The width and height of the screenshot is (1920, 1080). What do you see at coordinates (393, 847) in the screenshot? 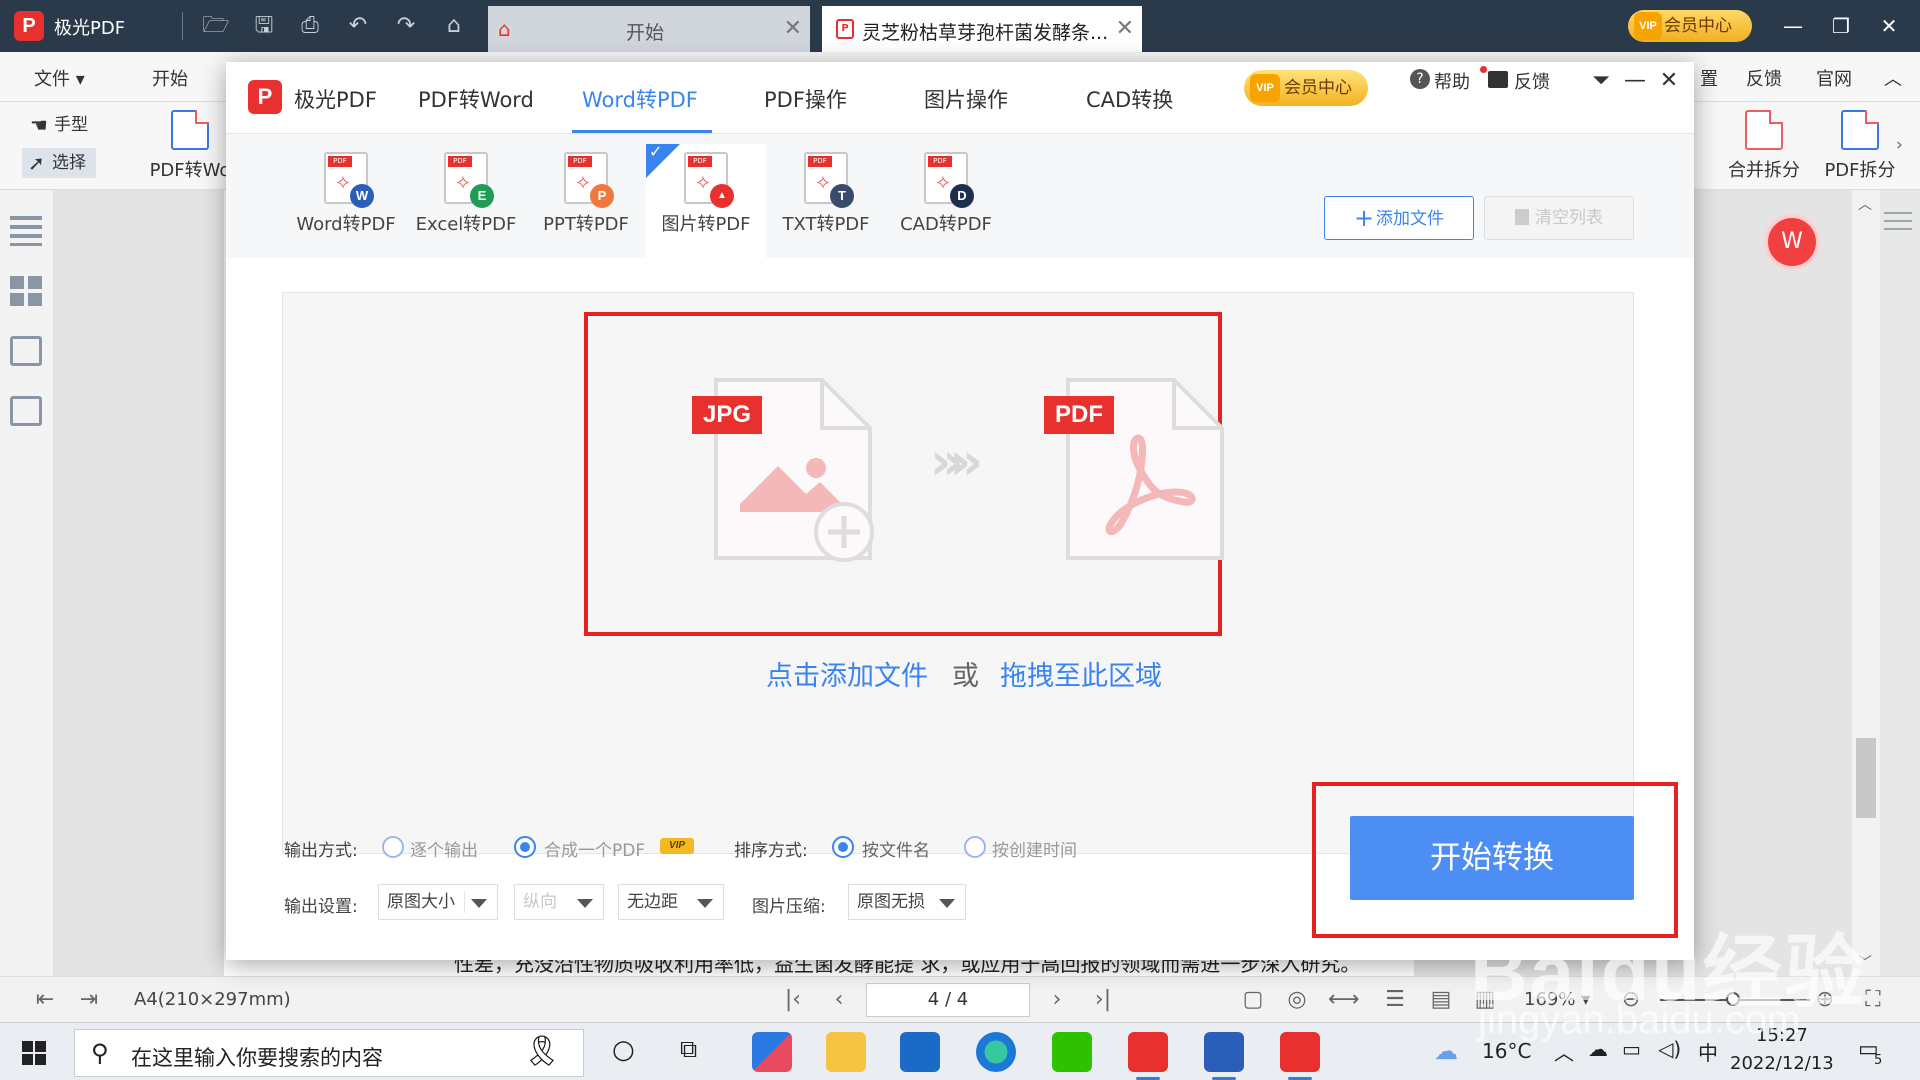
I see `radio-individual-output` at bounding box center [393, 847].